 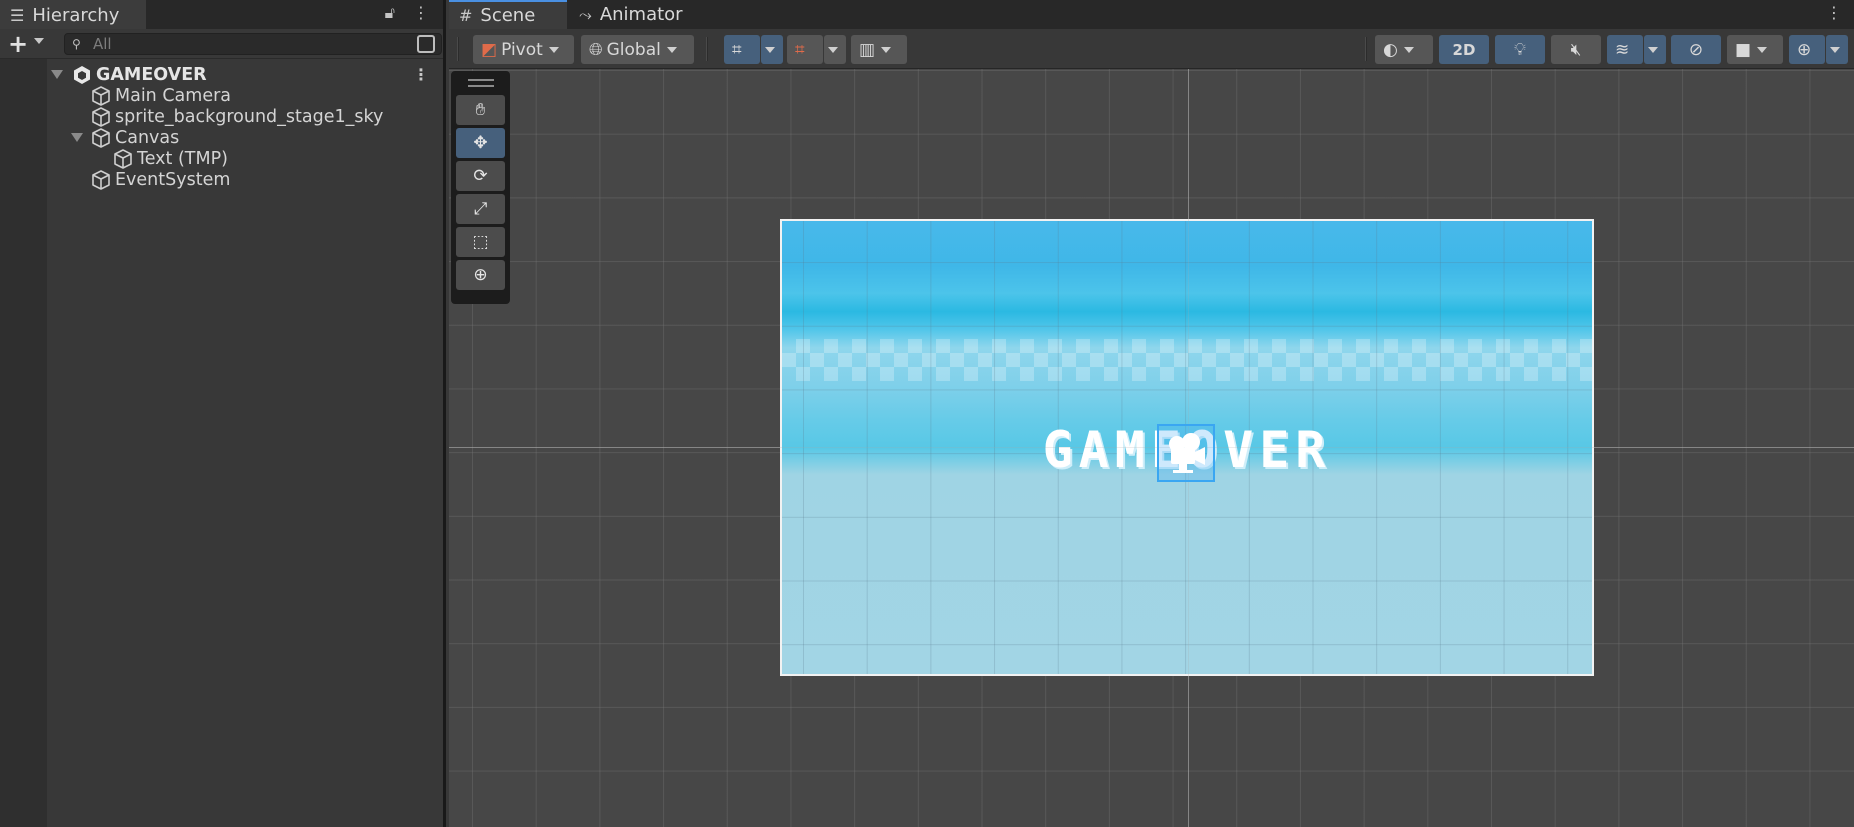 I want to click on list-item-label: EventSystem, so click(x=173, y=179).